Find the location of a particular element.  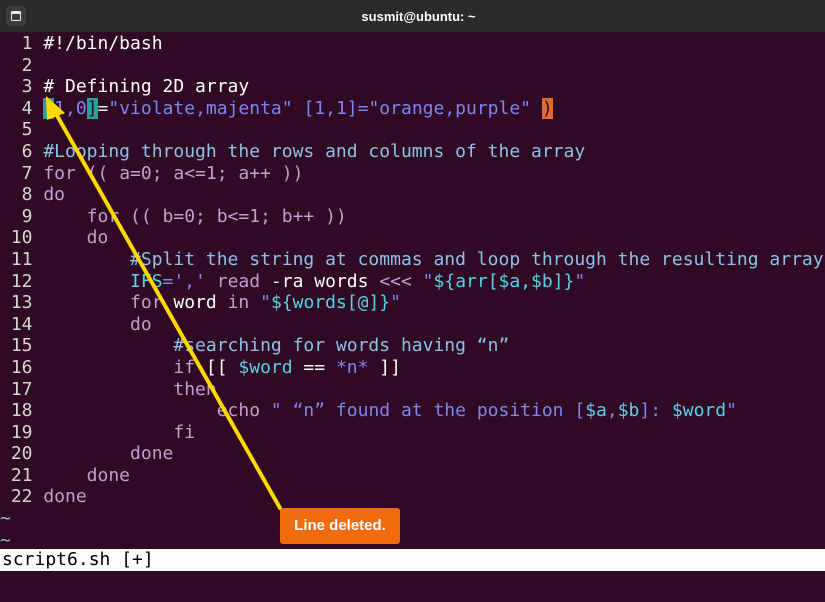

code-token: "violate,majenta" is located at coordinates (200, 108).